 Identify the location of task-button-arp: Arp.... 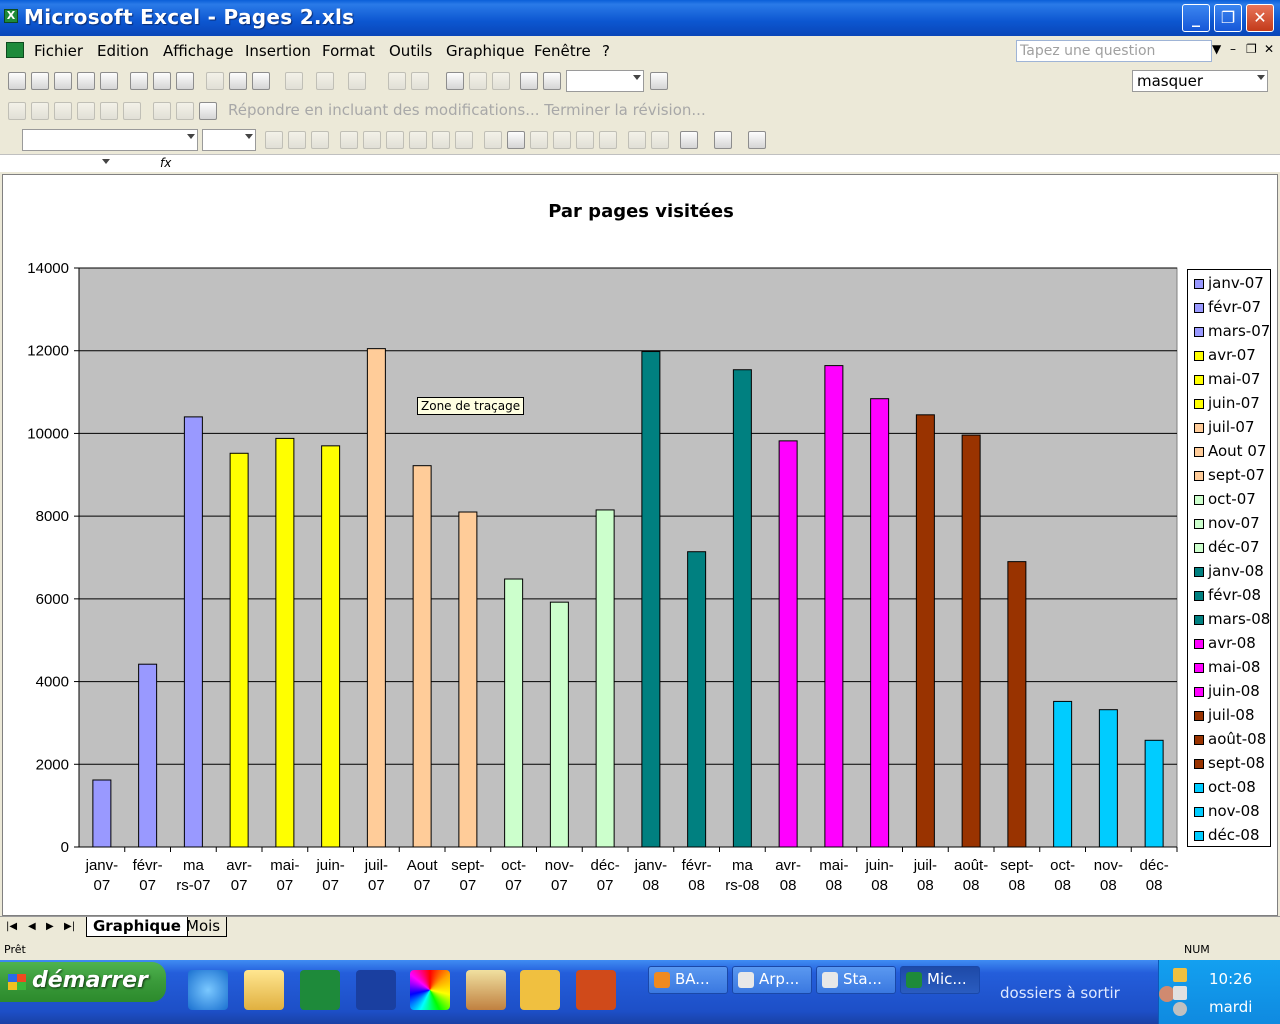
(772, 980).